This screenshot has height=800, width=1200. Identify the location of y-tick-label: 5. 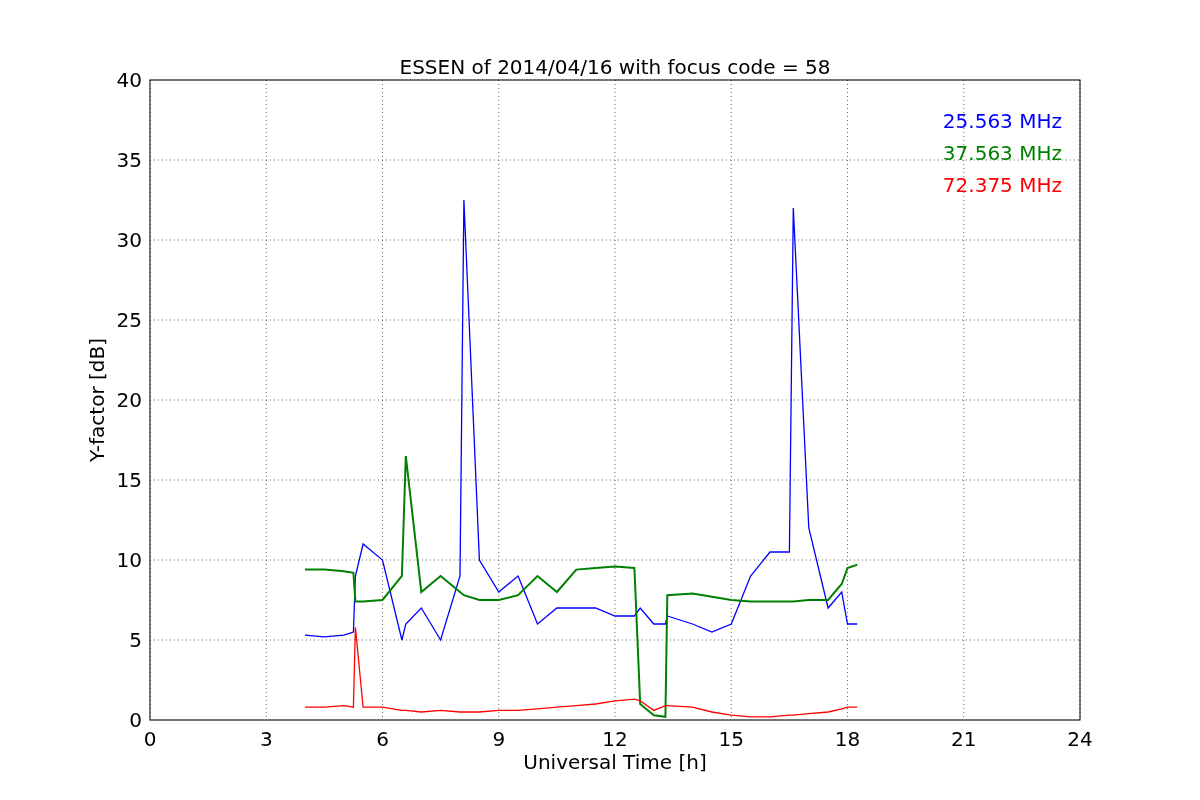
(135, 640).